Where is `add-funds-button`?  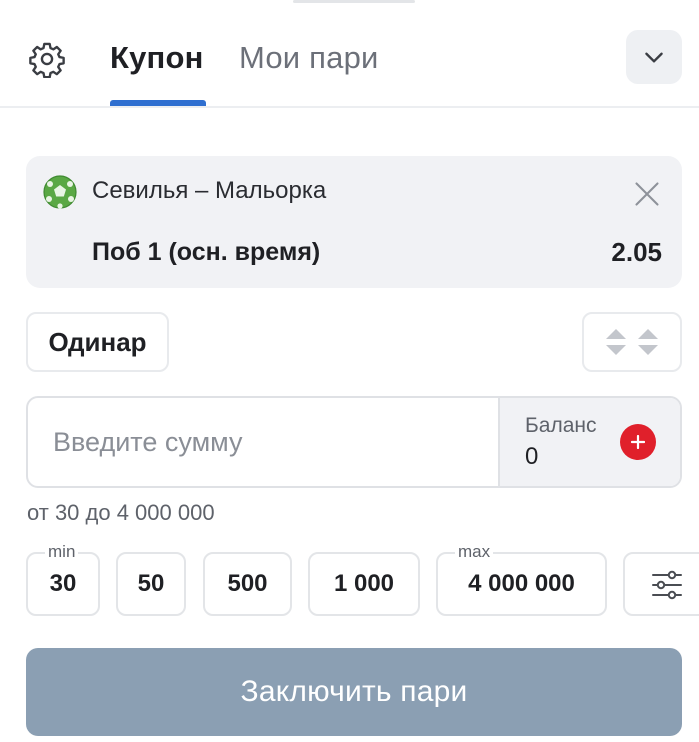
add-funds-button is located at coordinates (638, 442).